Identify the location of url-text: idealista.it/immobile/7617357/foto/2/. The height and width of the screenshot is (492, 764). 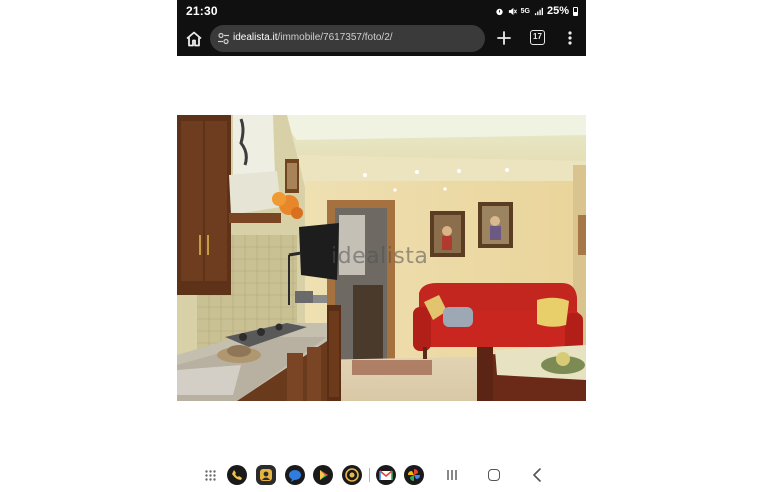
(313, 37).